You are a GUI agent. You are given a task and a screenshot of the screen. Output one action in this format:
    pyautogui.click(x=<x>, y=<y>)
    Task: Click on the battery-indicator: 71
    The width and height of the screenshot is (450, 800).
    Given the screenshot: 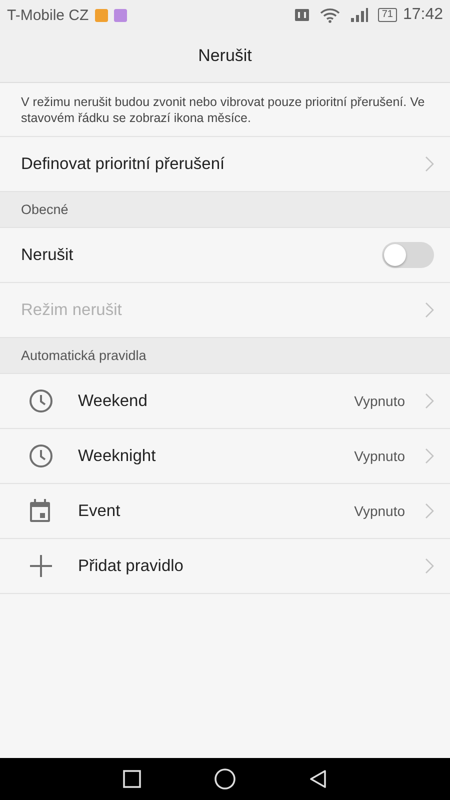 What is the action you would take?
    pyautogui.click(x=387, y=15)
    